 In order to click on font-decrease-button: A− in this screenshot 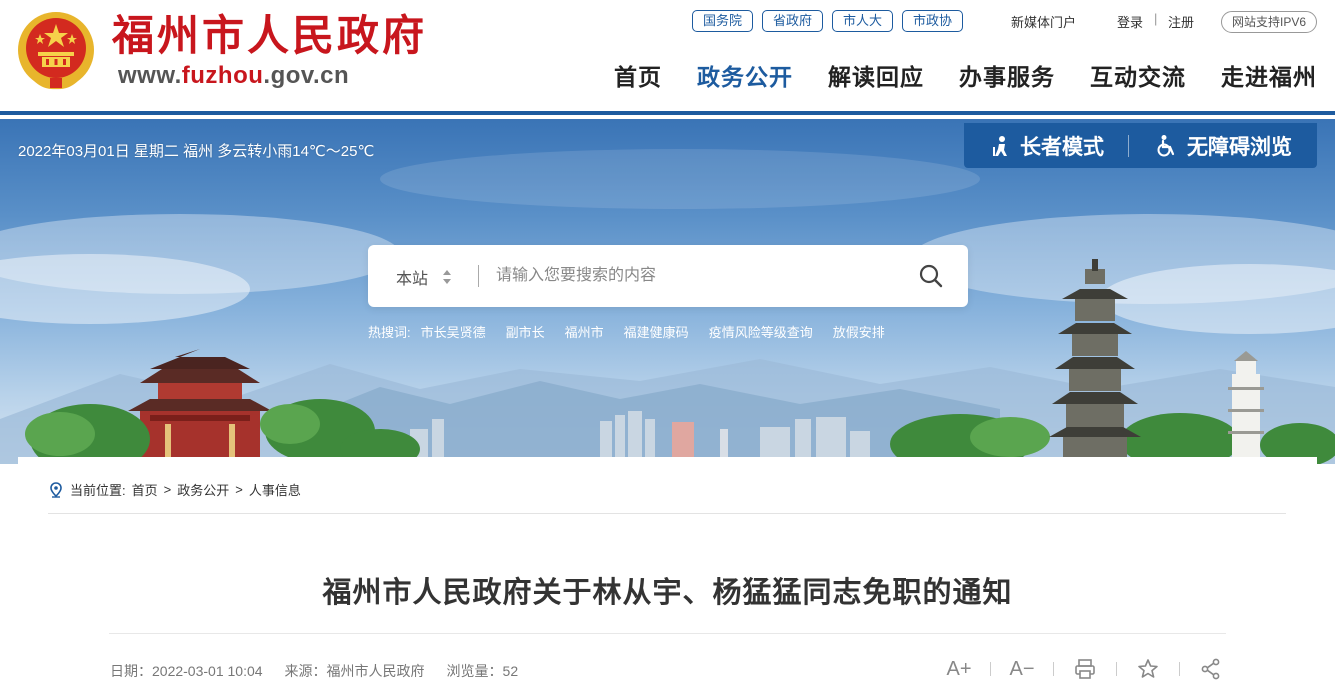, I will do `click(1022, 669)`.